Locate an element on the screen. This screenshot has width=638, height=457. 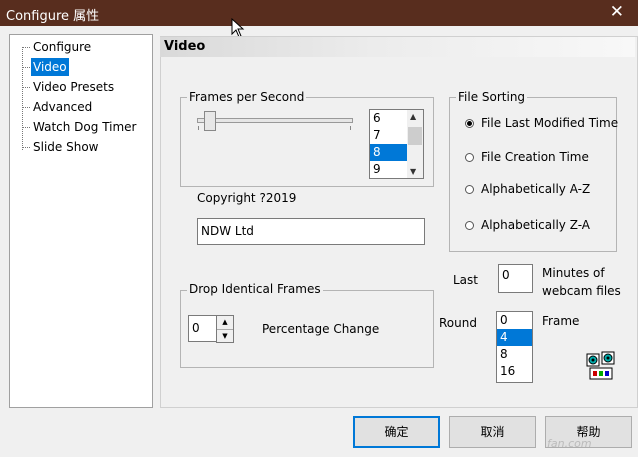
nav-item-watch-dog-timer: Watch Dog Timer is located at coordinates (85, 127).